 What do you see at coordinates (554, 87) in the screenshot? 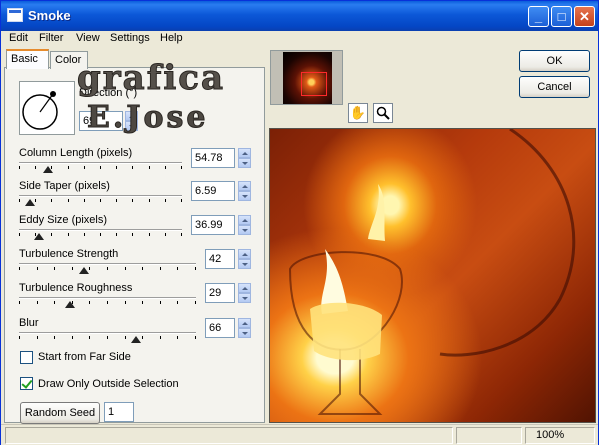
I see `cancel-button: Cancel` at bounding box center [554, 87].